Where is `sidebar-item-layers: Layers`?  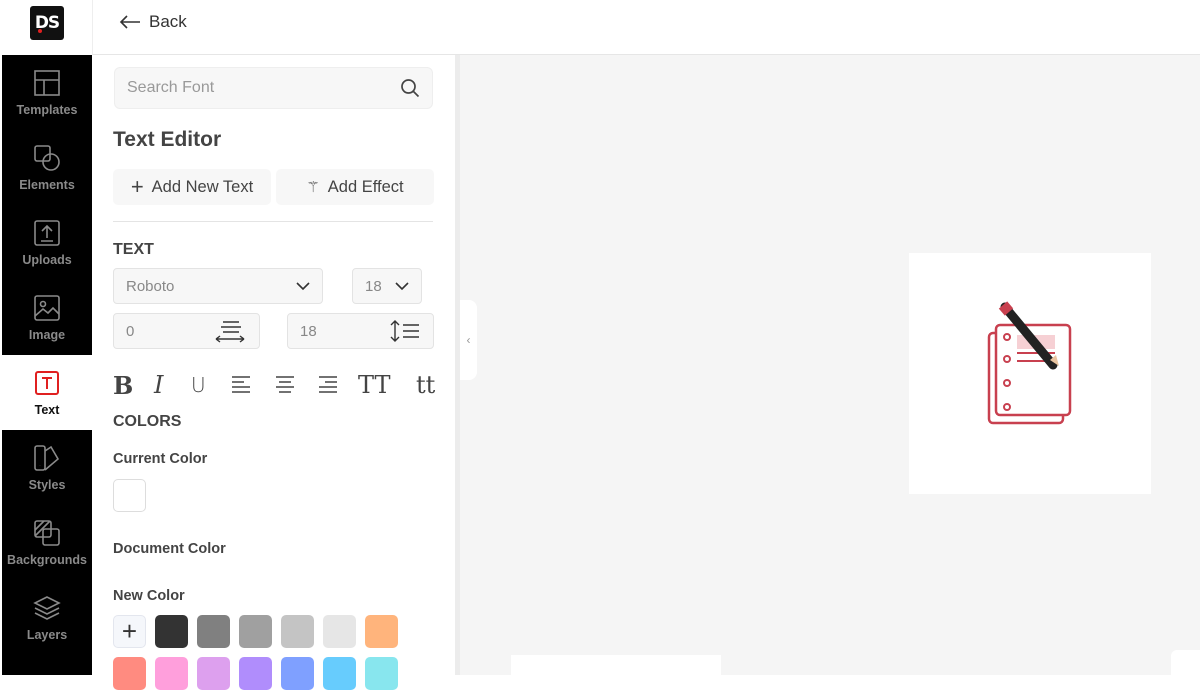
sidebar-item-layers: Layers is located at coordinates (47, 617).